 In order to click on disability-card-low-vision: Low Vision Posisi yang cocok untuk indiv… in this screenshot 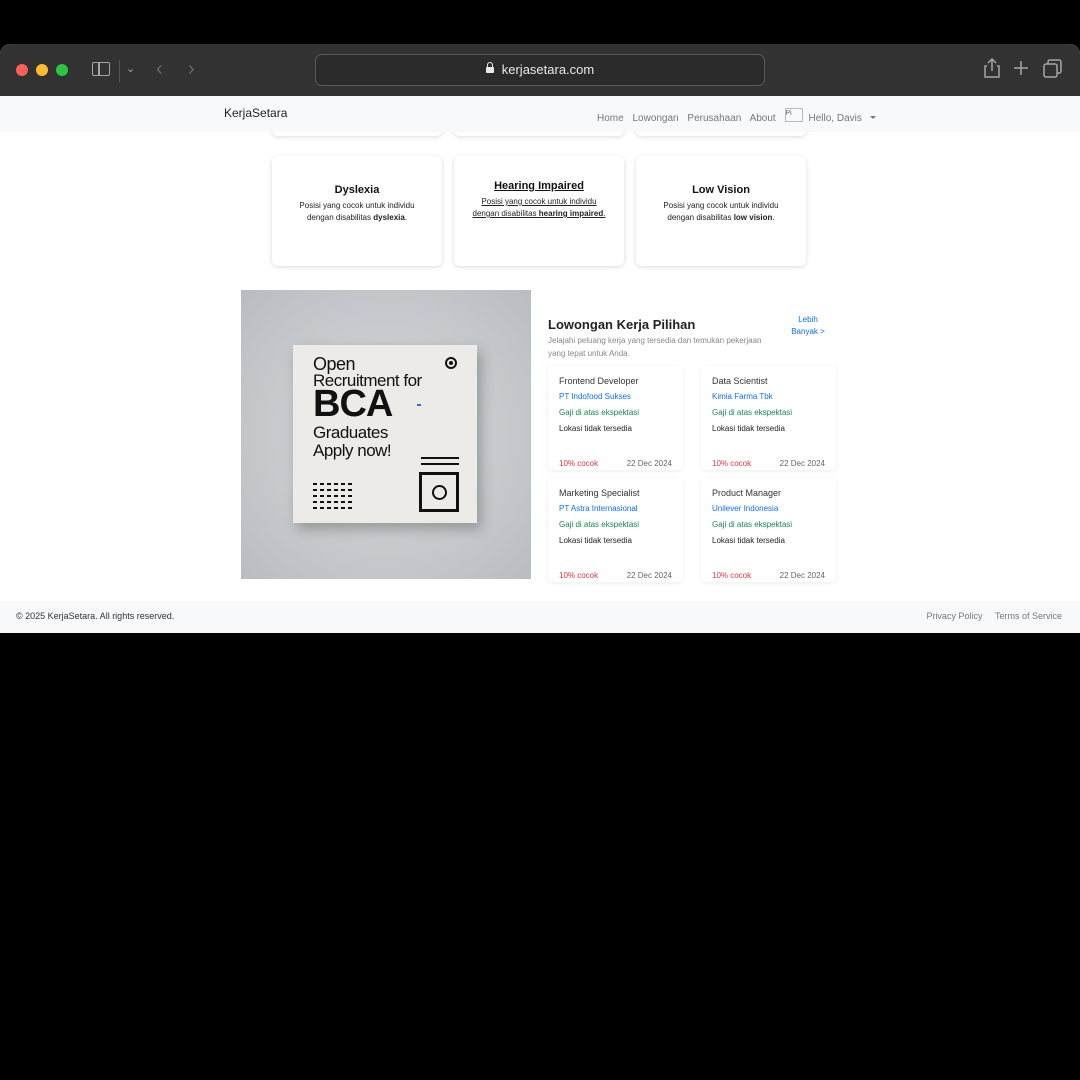, I will do `click(721, 211)`.